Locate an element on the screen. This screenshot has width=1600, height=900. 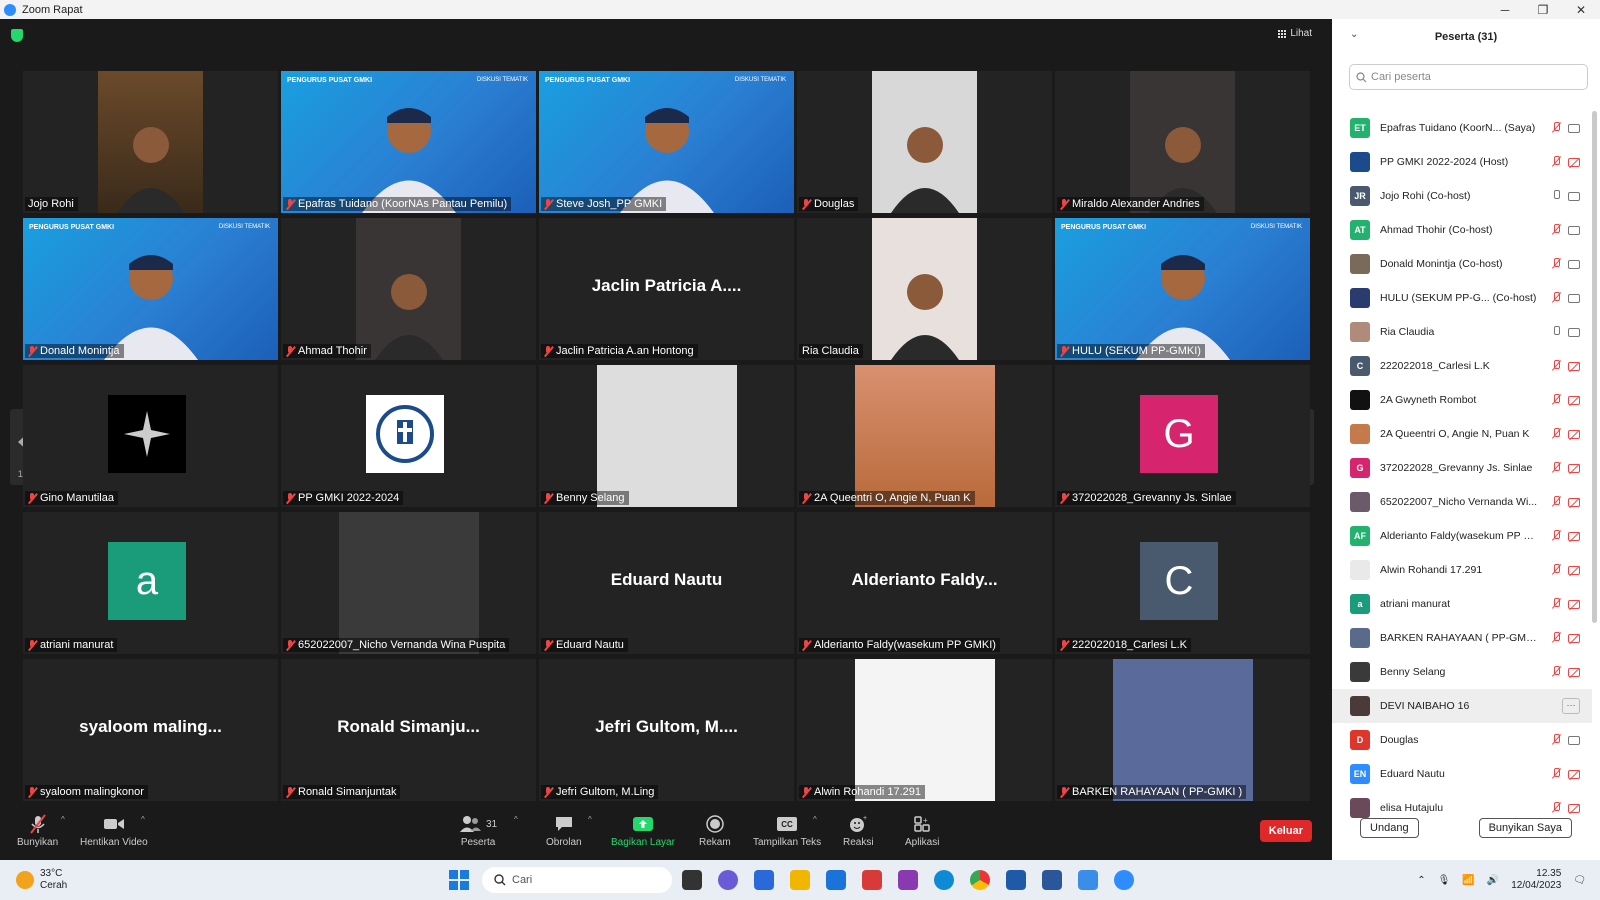
audio-options-caret: ^ is located at coordinates (63, 819).